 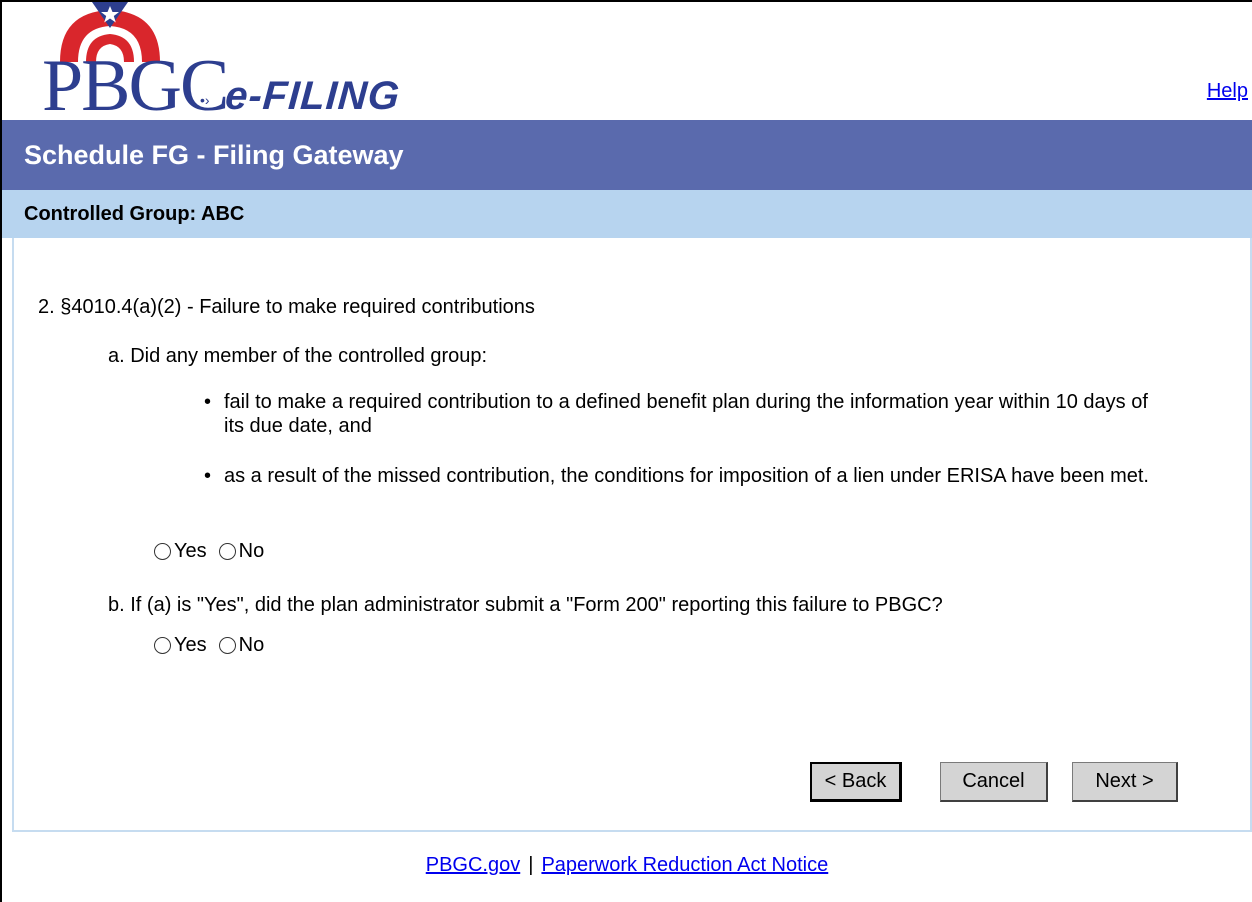 What do you see at coordinates (627, 214) in the screenshot?
I see `subtitle-bar: Controlled Group: ABC` at bounding box center [627, 214].